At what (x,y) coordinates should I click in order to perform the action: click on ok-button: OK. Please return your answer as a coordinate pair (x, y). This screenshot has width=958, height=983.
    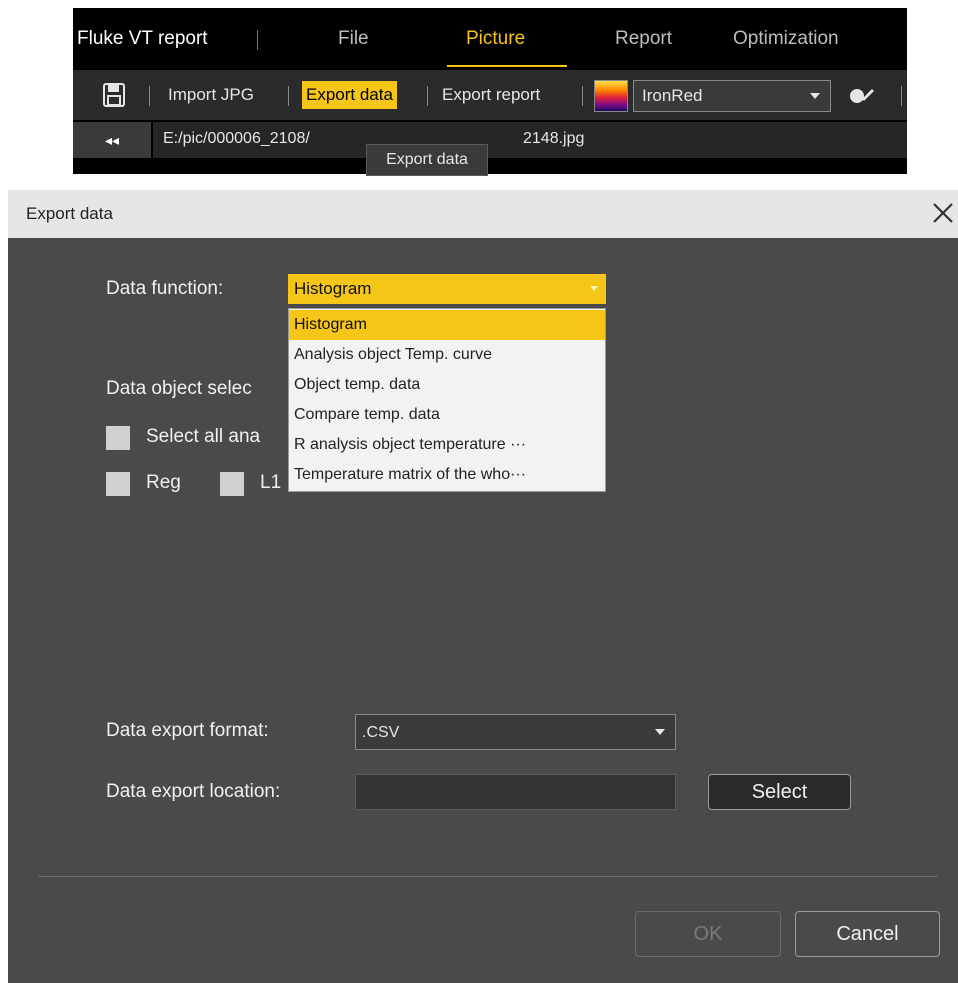
    Looking at the image, I should click on (708, 934).